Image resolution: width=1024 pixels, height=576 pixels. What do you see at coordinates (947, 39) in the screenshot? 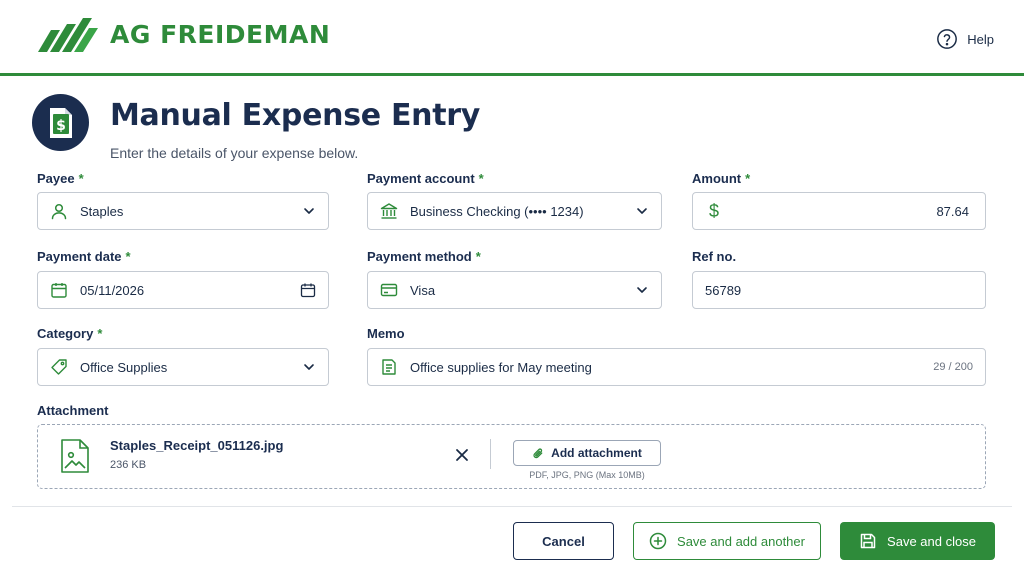
I see `help-icon` at bounding box center [947, 39].